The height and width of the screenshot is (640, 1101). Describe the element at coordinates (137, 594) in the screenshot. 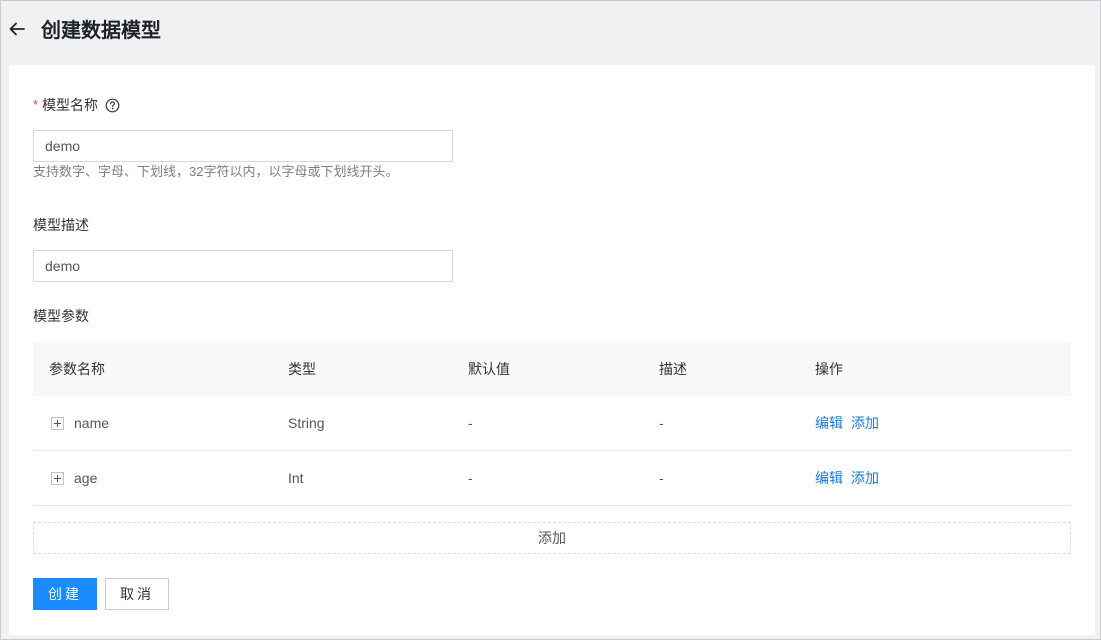

I see `cancel-button: 取消` at that location.